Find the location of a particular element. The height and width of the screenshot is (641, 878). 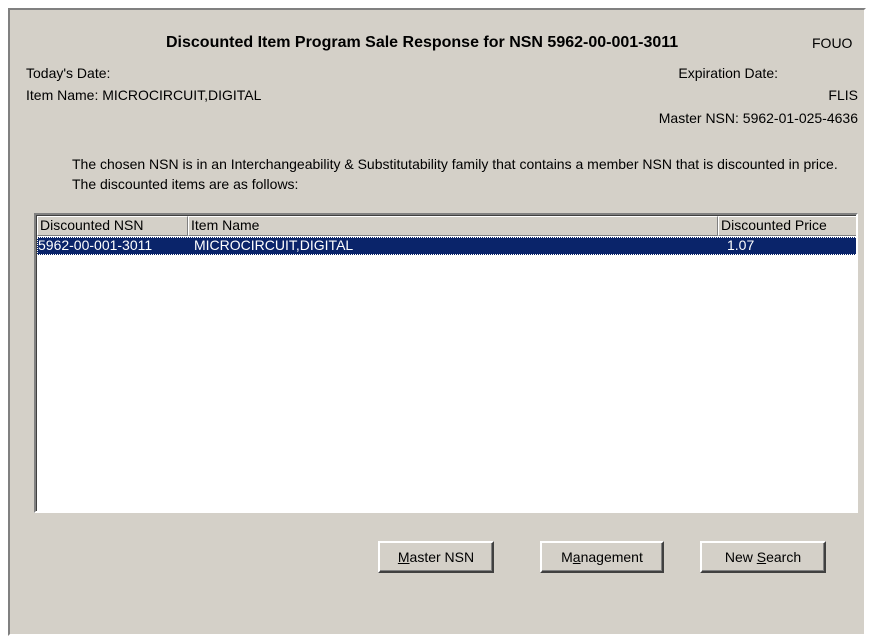

new-search-button-label-pre: New is located at coordinates (740, 557).